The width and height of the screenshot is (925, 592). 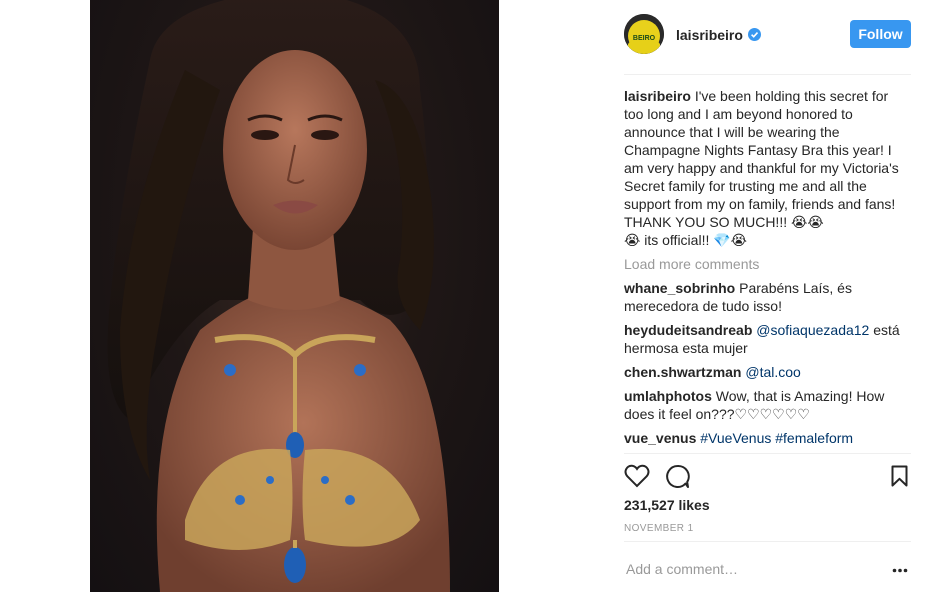 I want to click on comment-hashtags: #VueVenus #femaleform, so click(x=776, y=438).